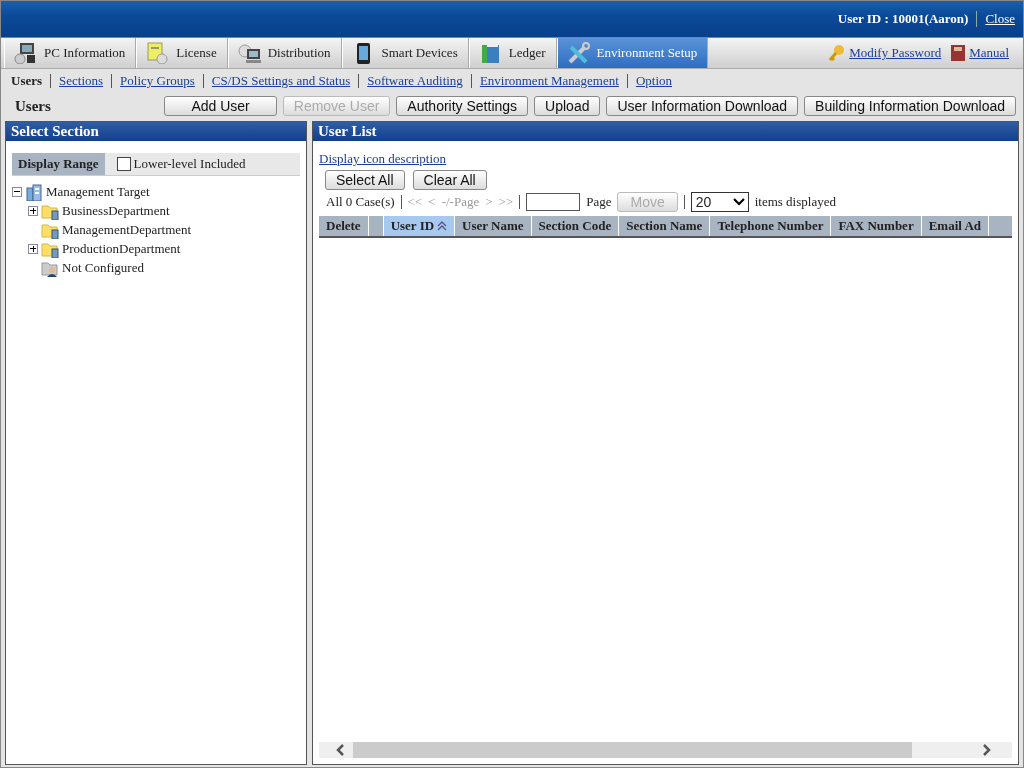  Describe the element at coordinates (157, 81) in the screenshot. I see `sub-nav-link: Policy Groups` at that location.